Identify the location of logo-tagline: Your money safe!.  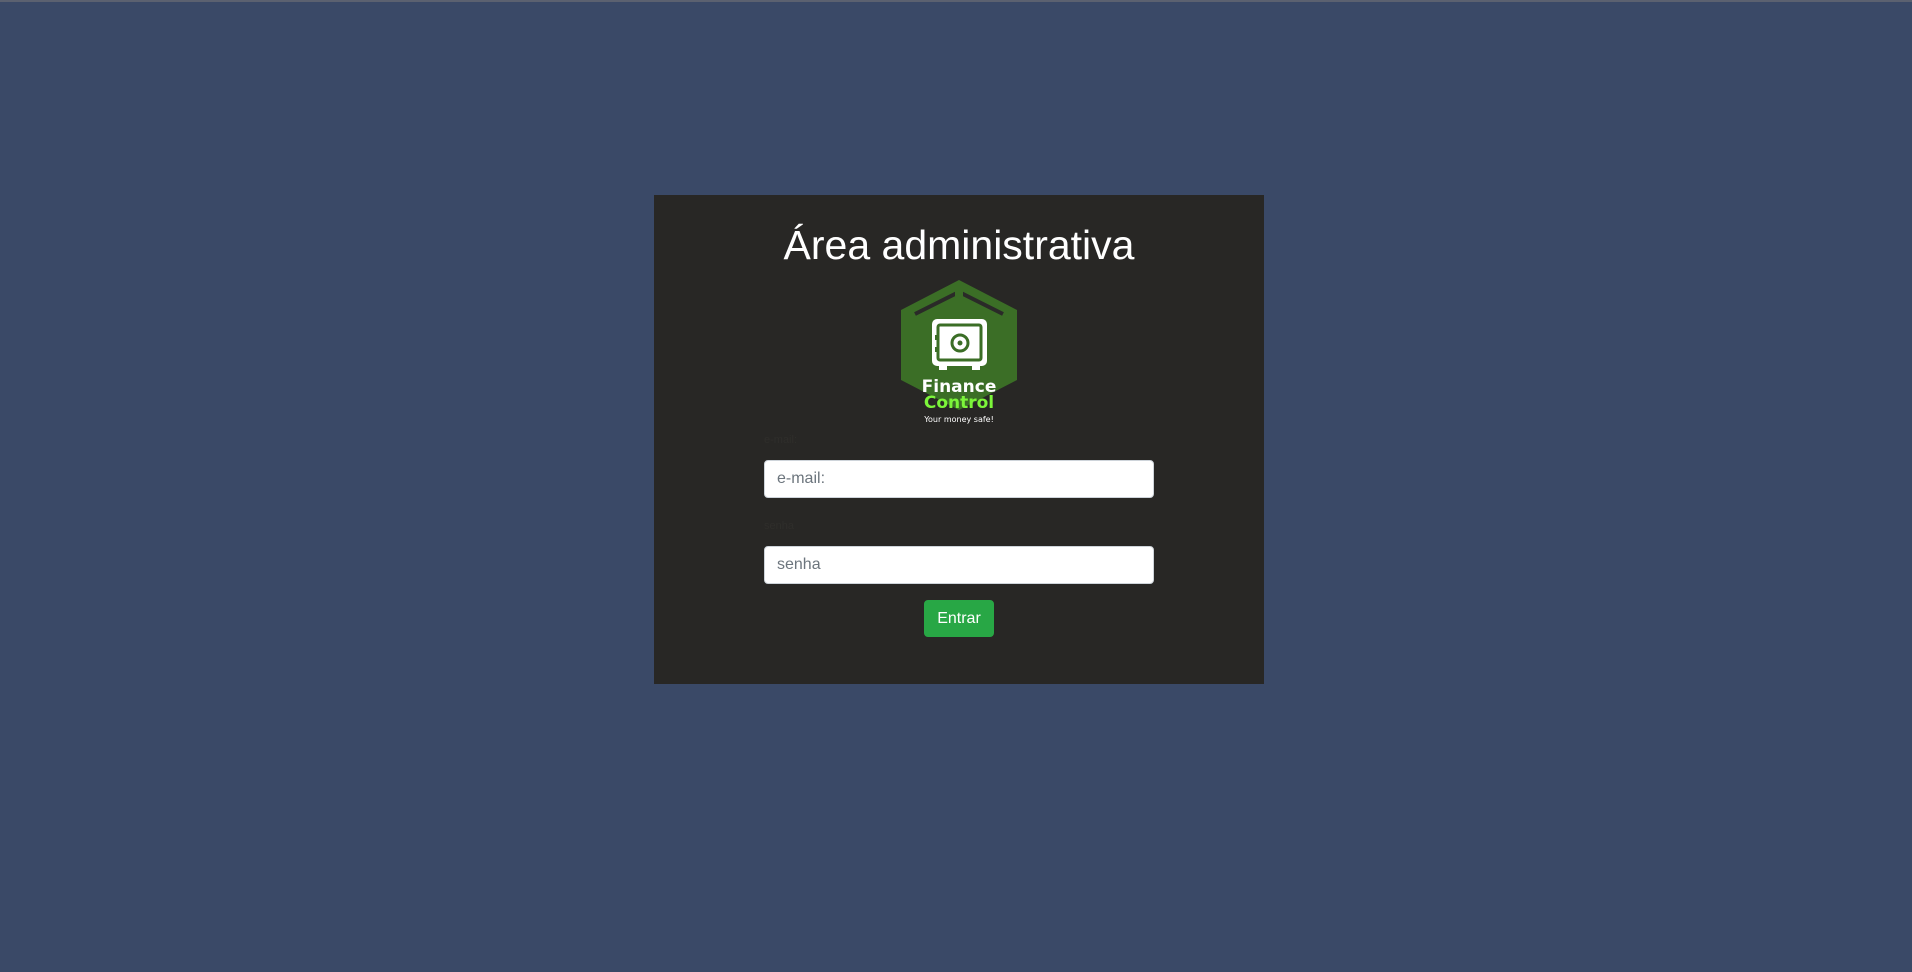
(958, 419).